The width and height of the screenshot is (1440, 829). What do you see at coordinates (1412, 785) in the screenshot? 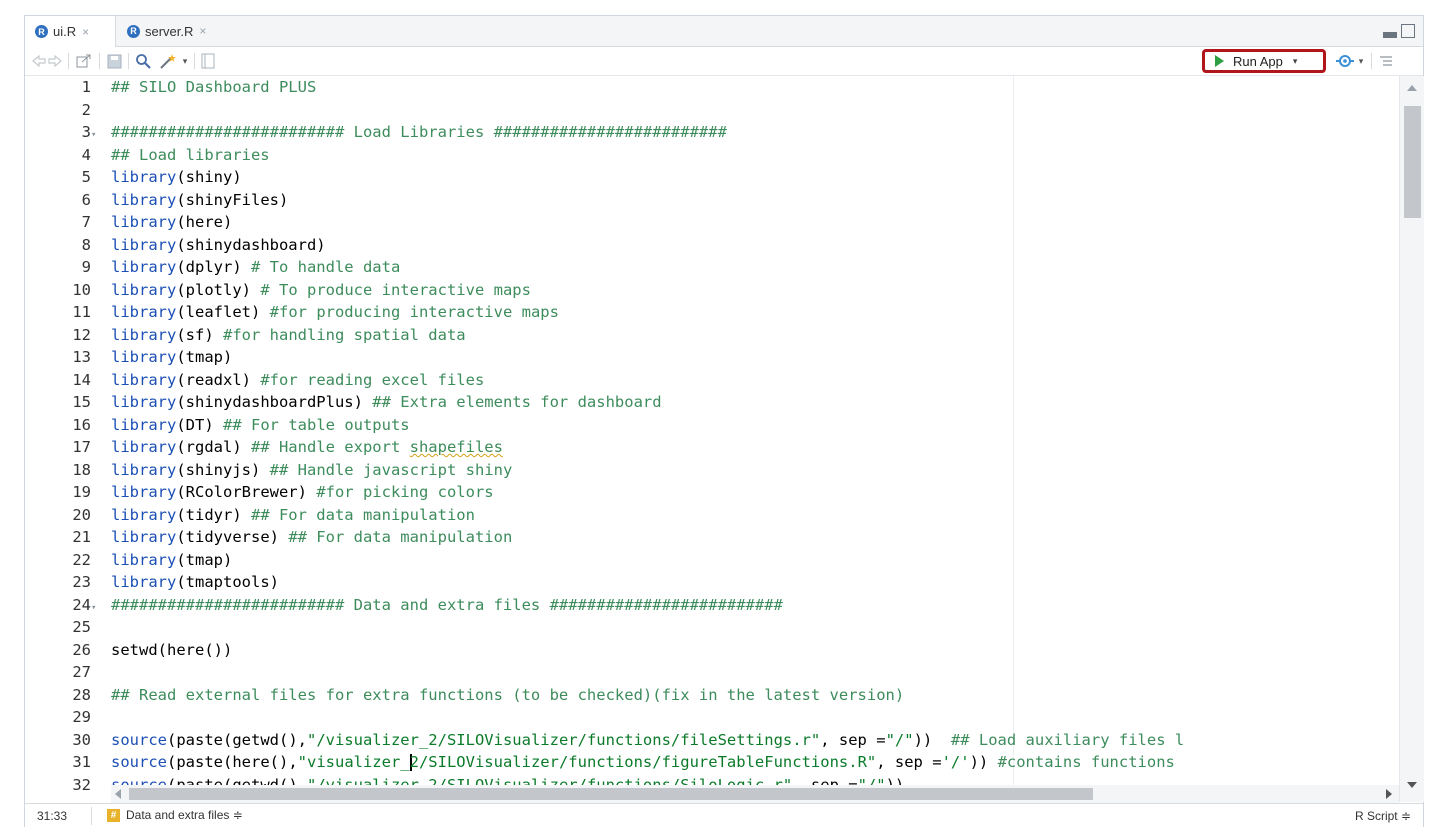
I see `scroll-down-icon` at bounding box center [1412, 785].